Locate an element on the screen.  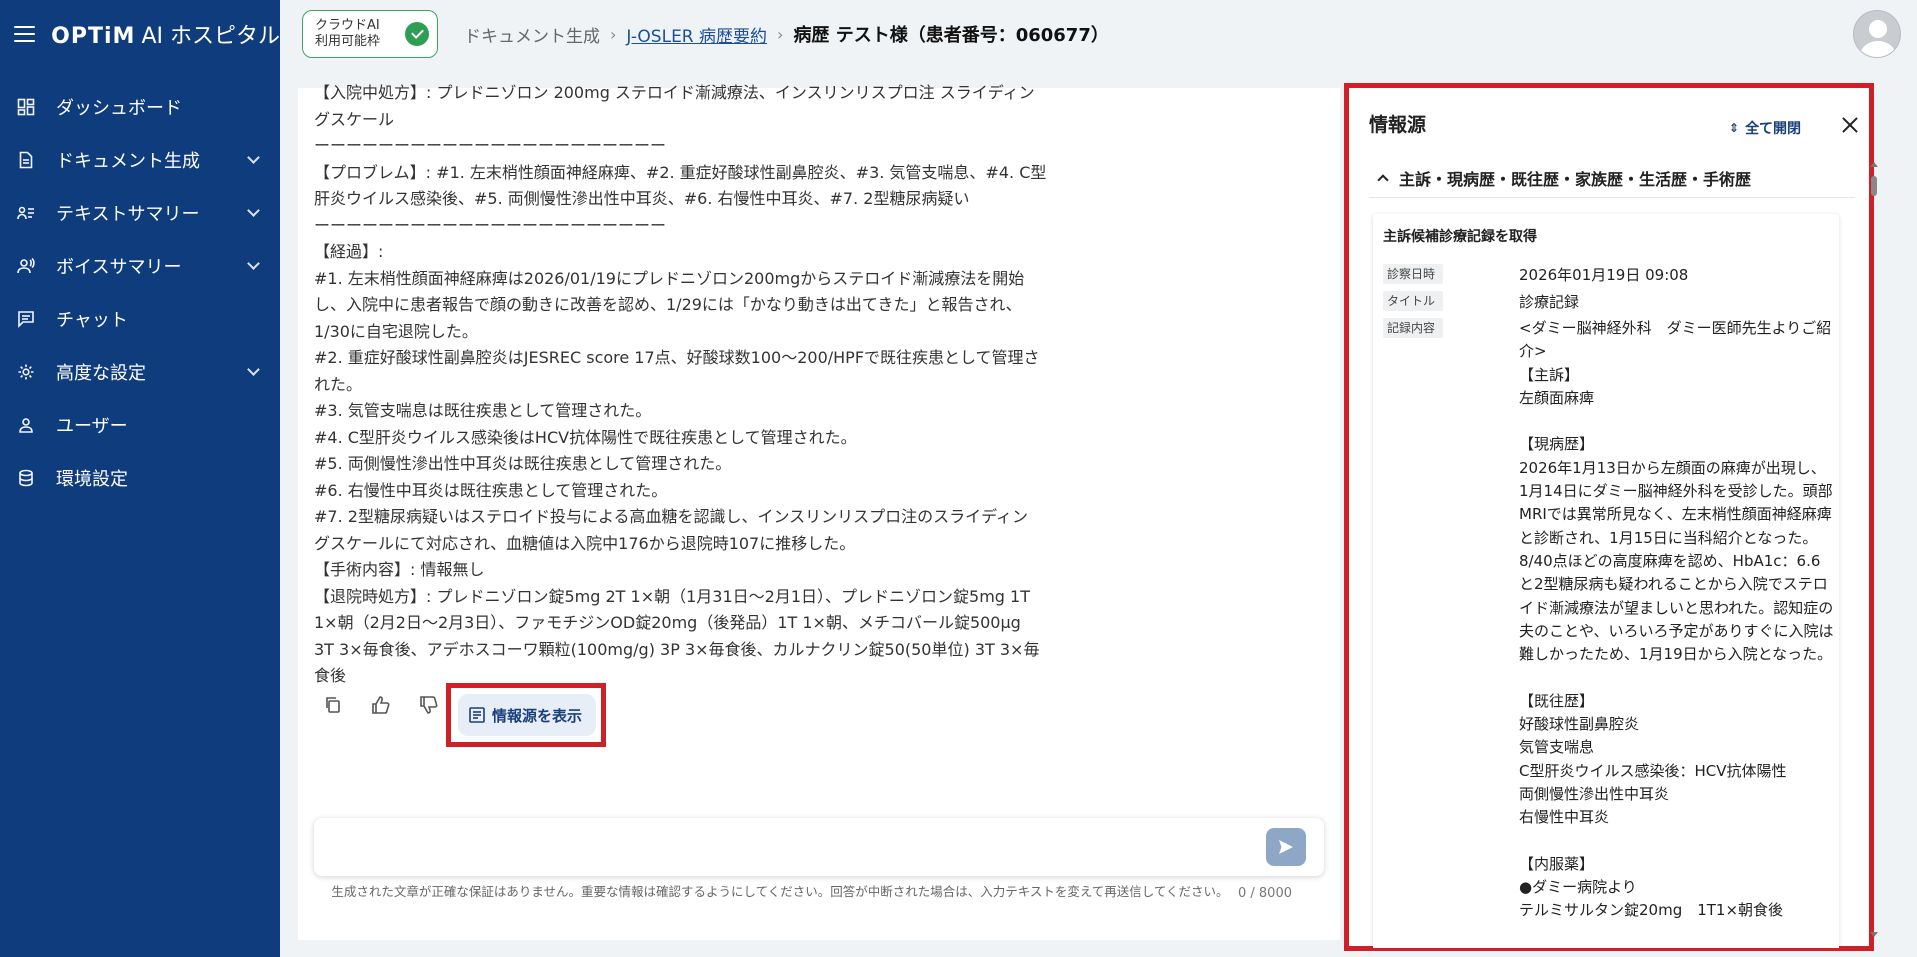
sidebar-item-environment-settings: 環境設定 is located at coordinates (140, 477).